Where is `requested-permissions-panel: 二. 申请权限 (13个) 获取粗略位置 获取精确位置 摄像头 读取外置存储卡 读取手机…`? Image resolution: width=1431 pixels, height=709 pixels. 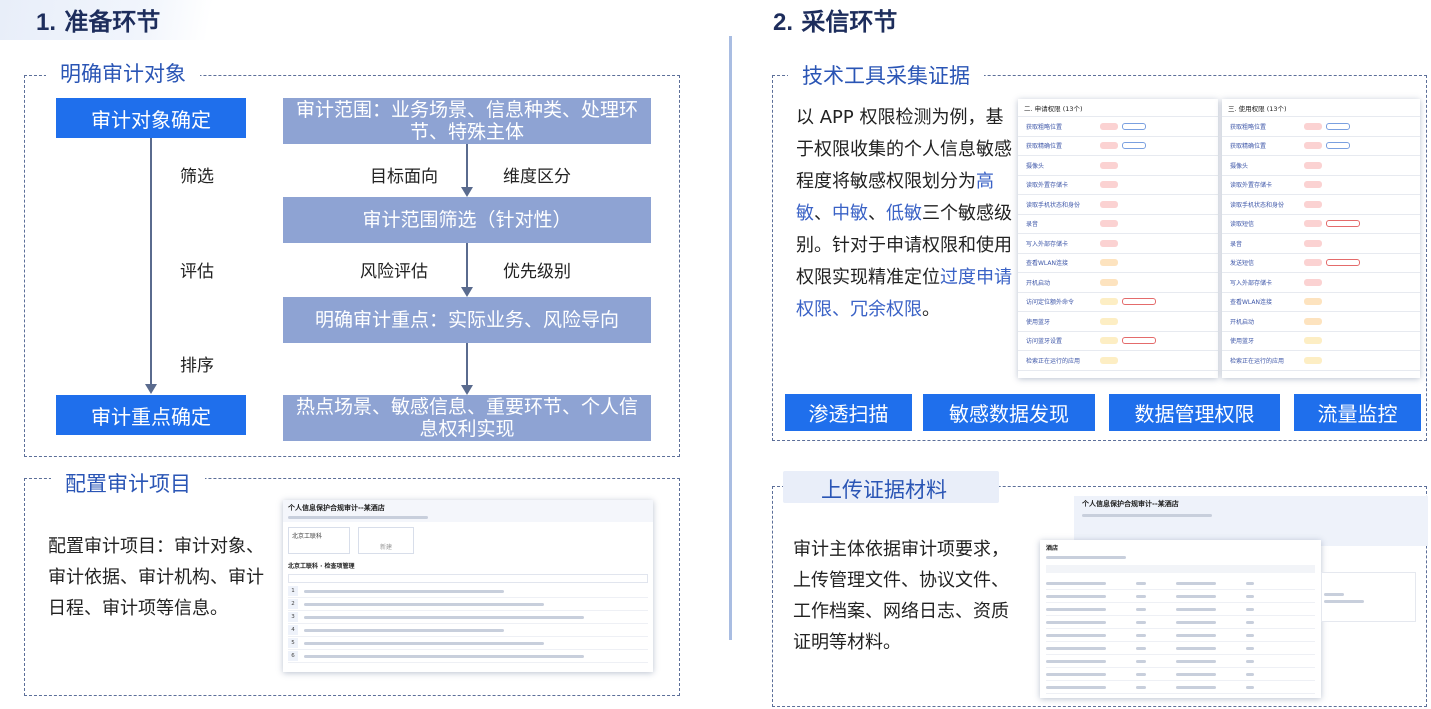
requested-permissions-panel: 二. 申请权限 (13个) 获取粗略位置 获取精确位置 摄像头 读取外置存储卡 读取手机… is located at coordinates (1118, 238).